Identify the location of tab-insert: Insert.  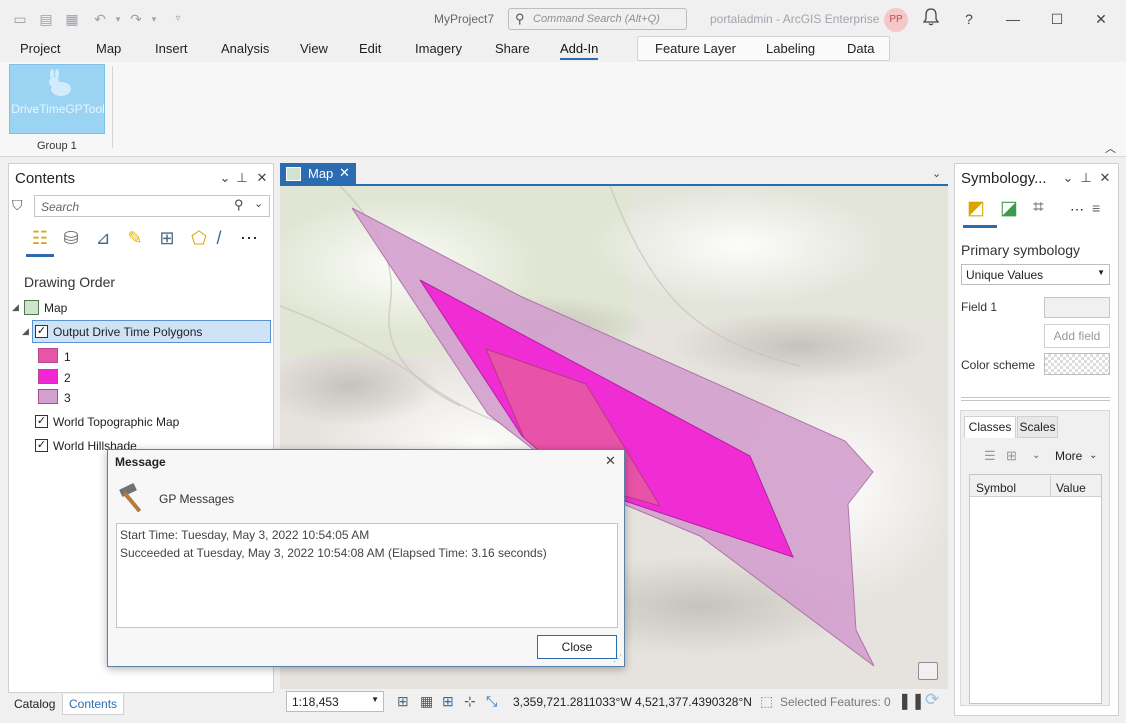
(171, 48).